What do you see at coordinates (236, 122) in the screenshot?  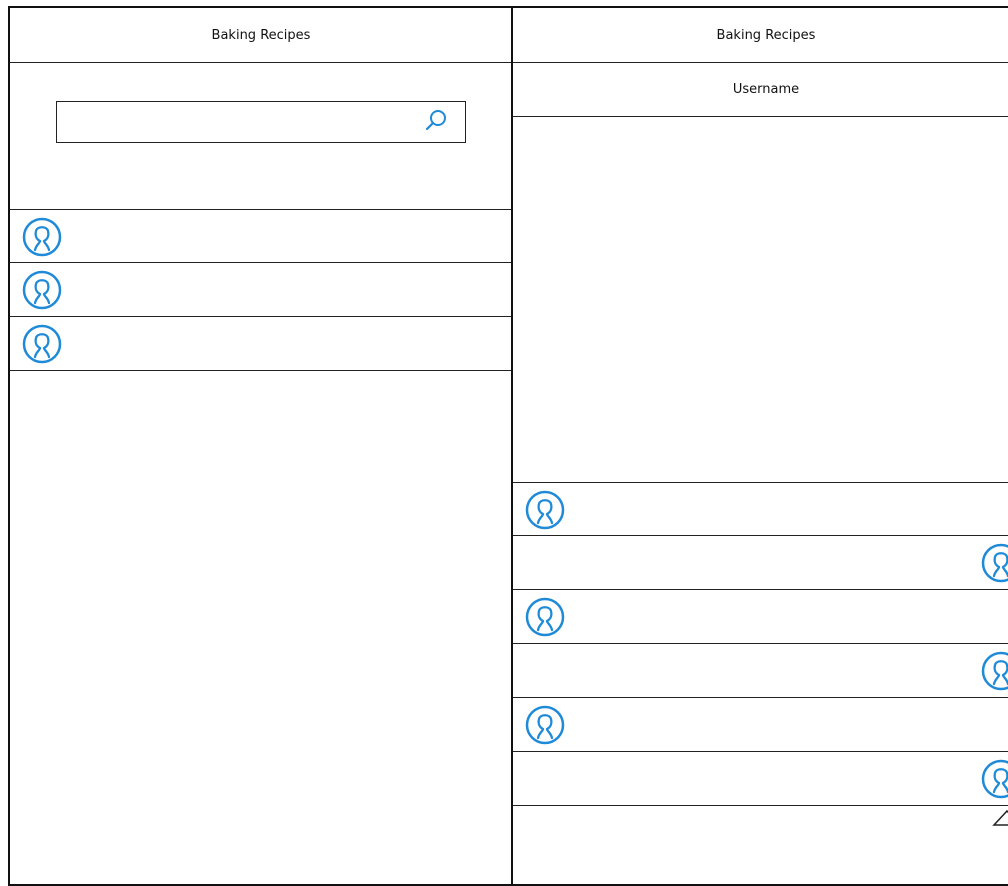 I see `search-input` at bounding box center [236, 122].